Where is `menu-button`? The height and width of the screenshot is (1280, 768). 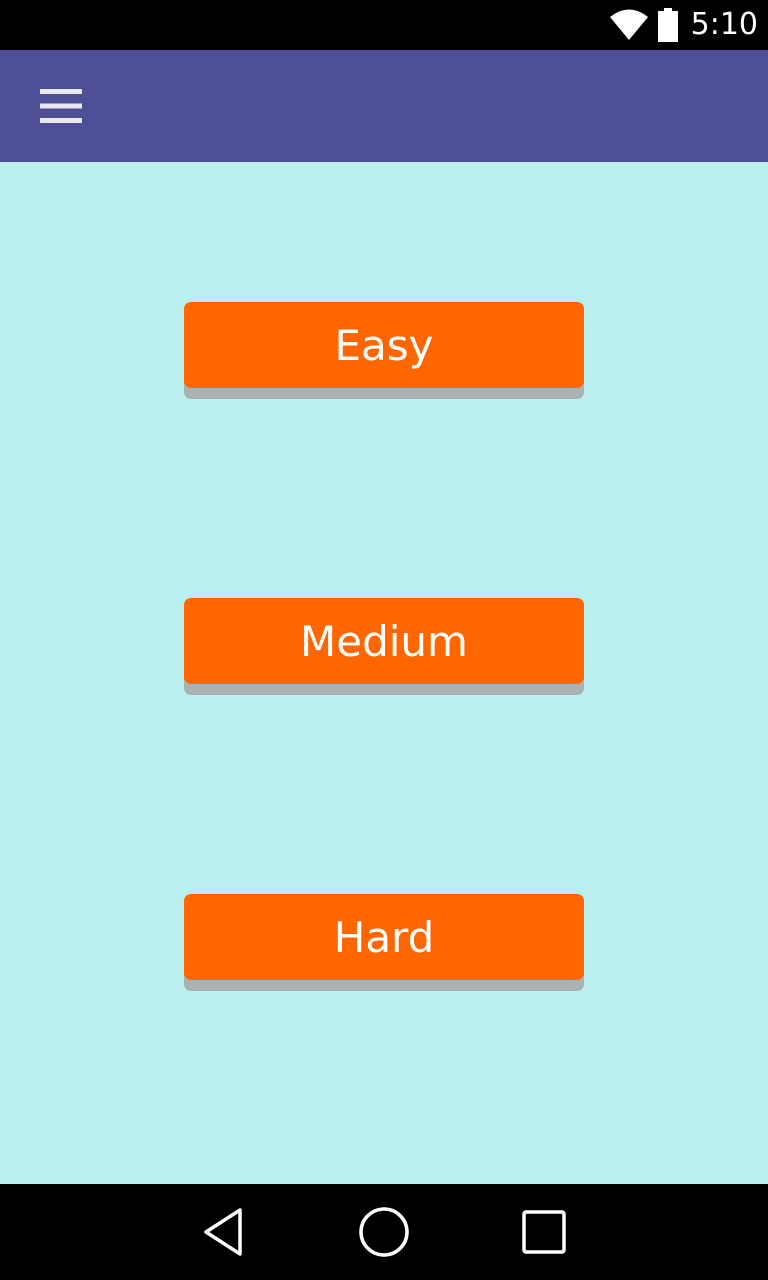 menu-button is located at coordinates (61, 106).